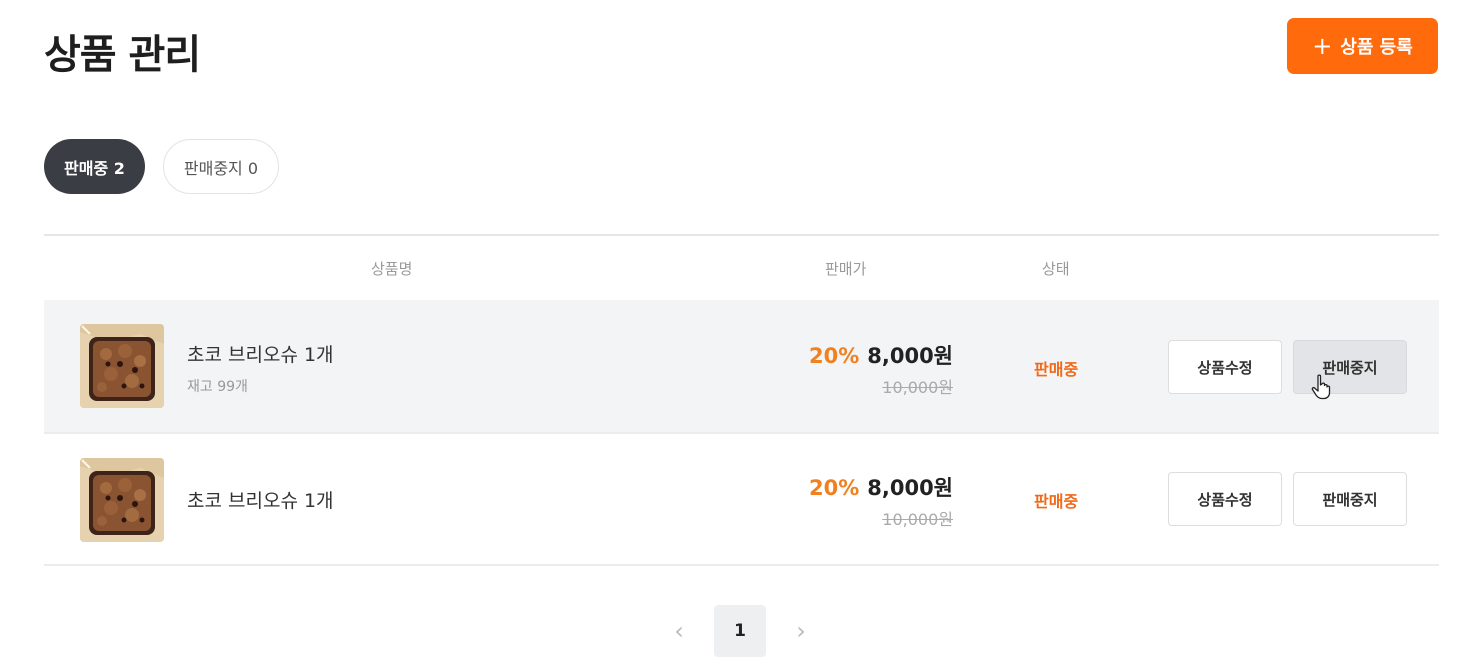 The height and width of the screenshot is (664, 1470). I want to click on status-filter-tabs: 판매중 2 판매중지 0, so click(162, 166).